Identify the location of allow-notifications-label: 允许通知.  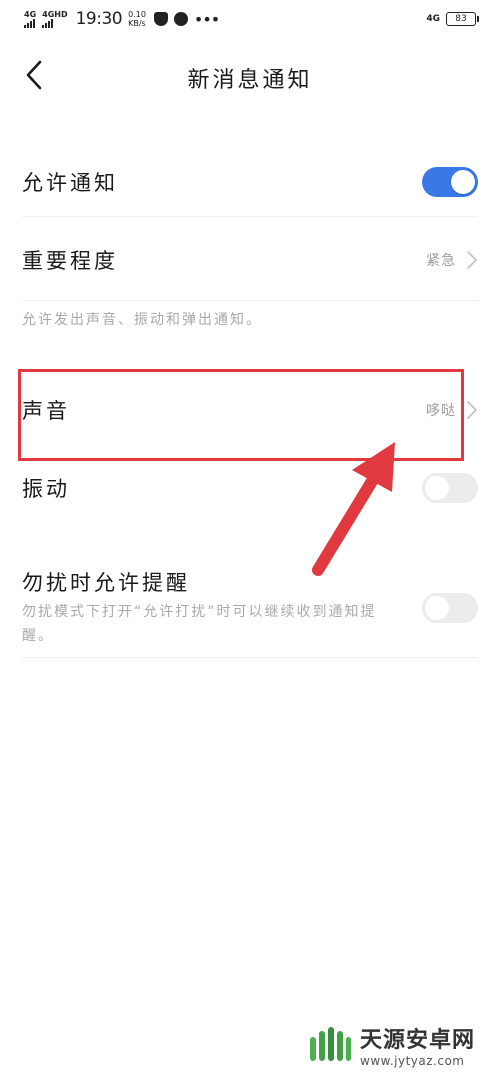
(70, 183).